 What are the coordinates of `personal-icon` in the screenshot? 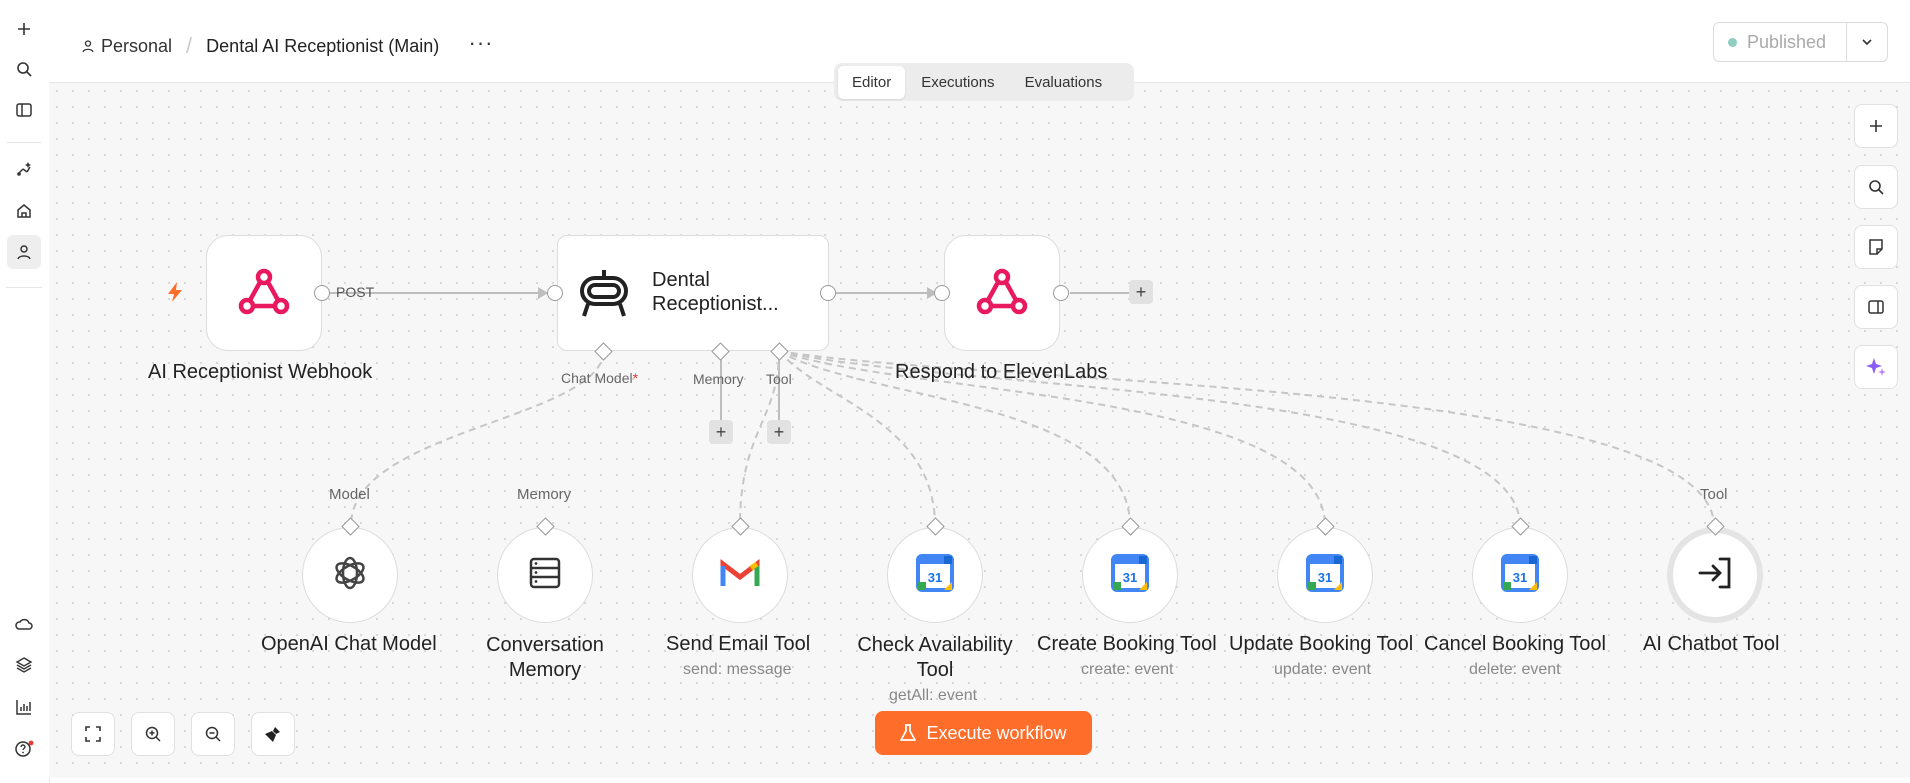 It's located at (24, 252).